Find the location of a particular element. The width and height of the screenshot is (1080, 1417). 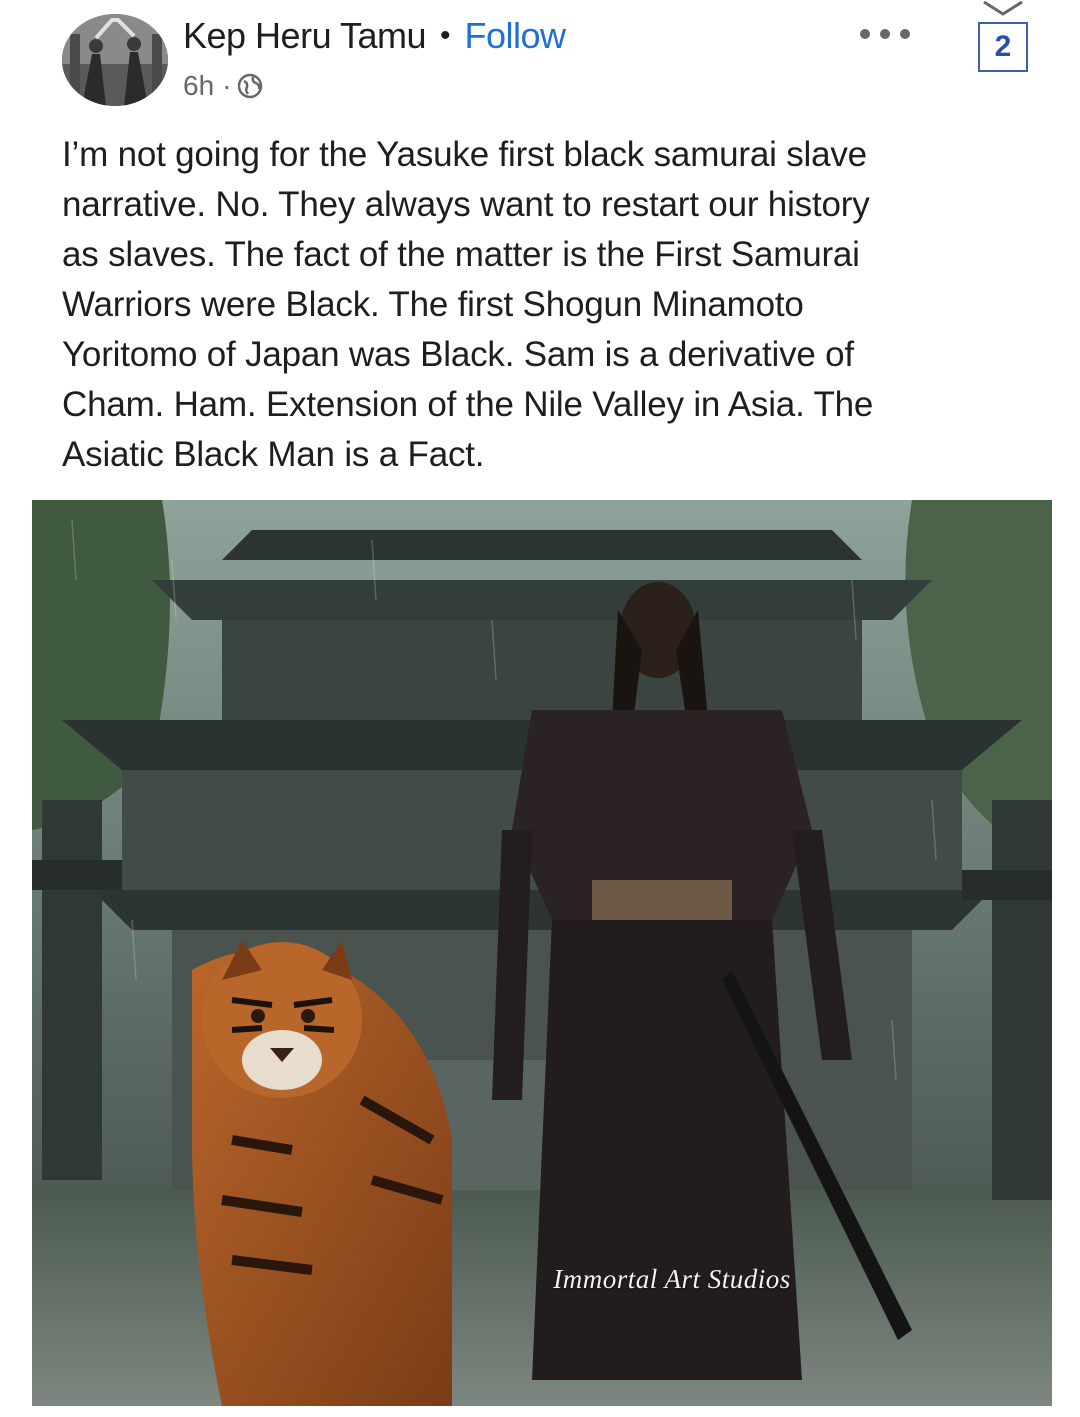

post-time: 6h is located at coordinates (198, 86).